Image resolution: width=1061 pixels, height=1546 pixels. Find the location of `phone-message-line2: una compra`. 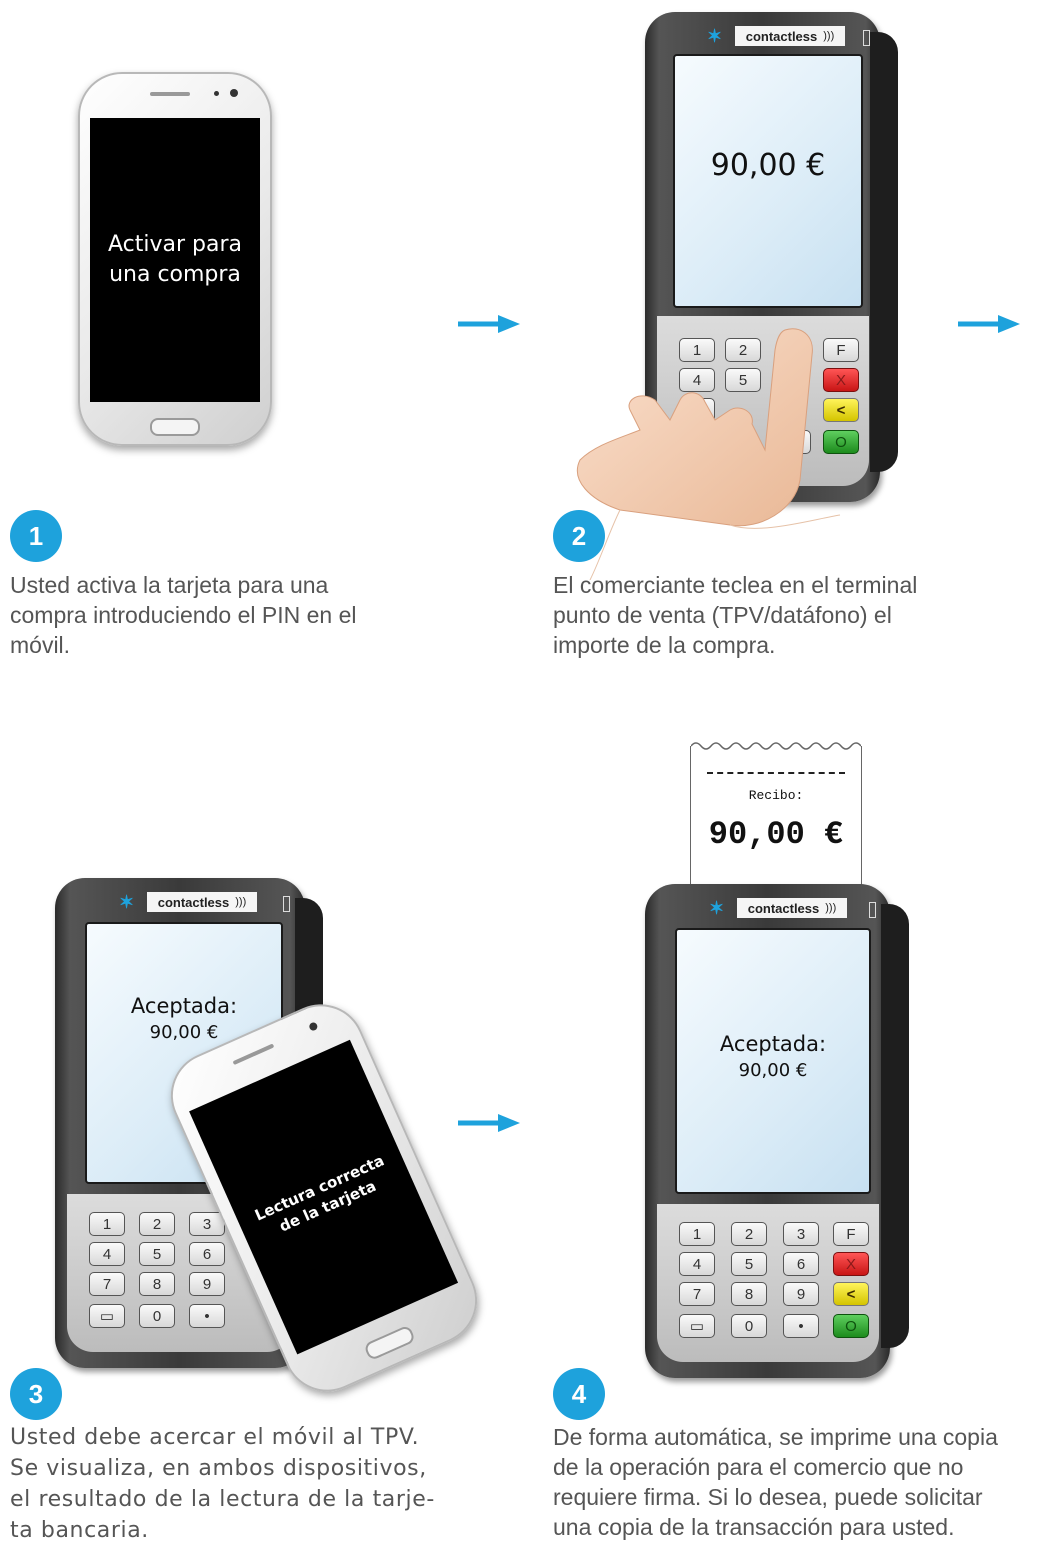

phone-message-line2: una compra is located at coordinates (175, 274).